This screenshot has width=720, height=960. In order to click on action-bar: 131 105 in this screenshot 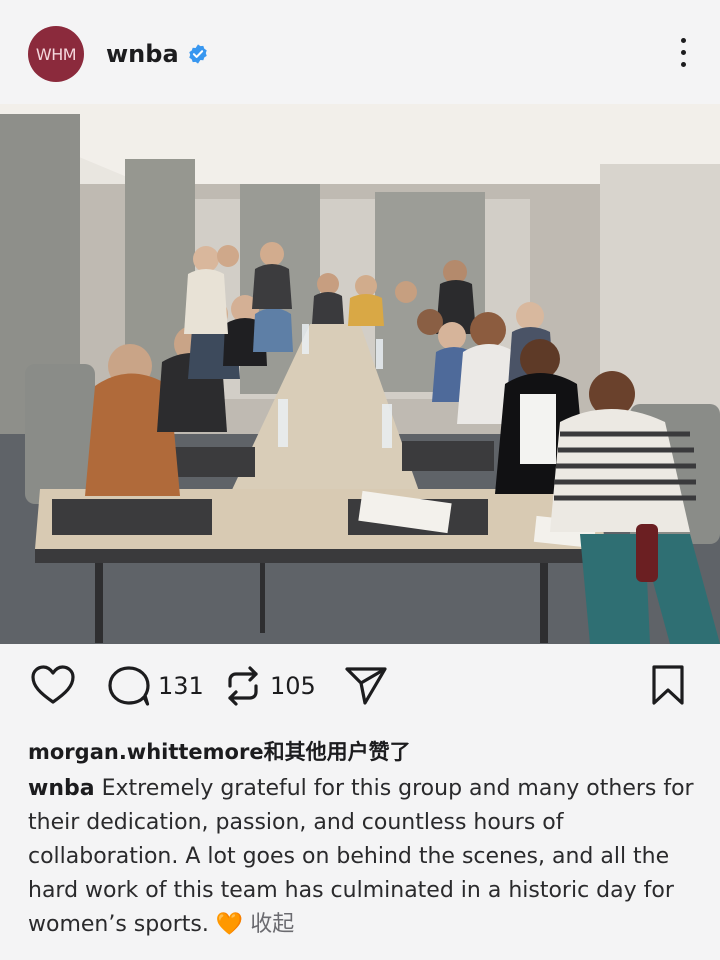, I will do `click(360, 686)`.